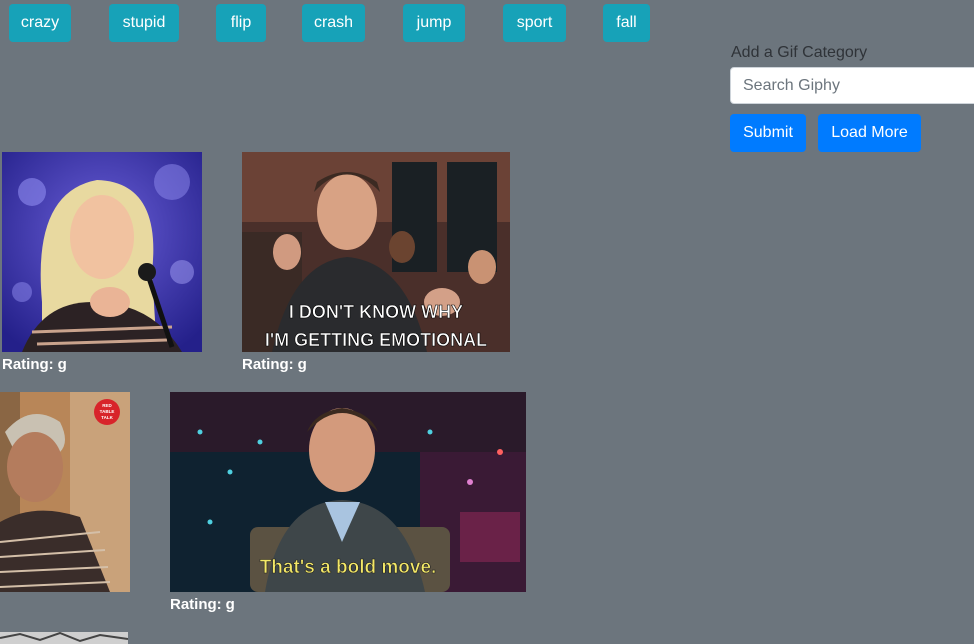 This screenshot has width=974, height=644. What do you see at coordinates (376, 252) in the screenshot?
I see `gif-image: I DON'T KNOW WHY I'M GETTING EMOTIONAL` at bounding box center [376, 252].